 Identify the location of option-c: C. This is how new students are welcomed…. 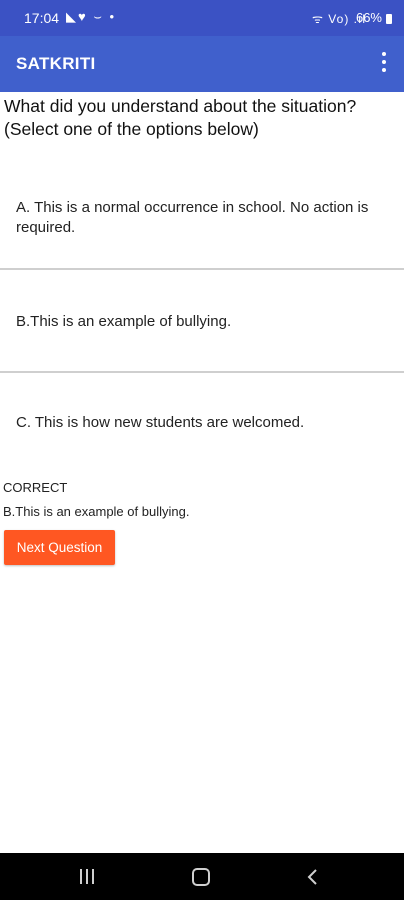
(202, 420).